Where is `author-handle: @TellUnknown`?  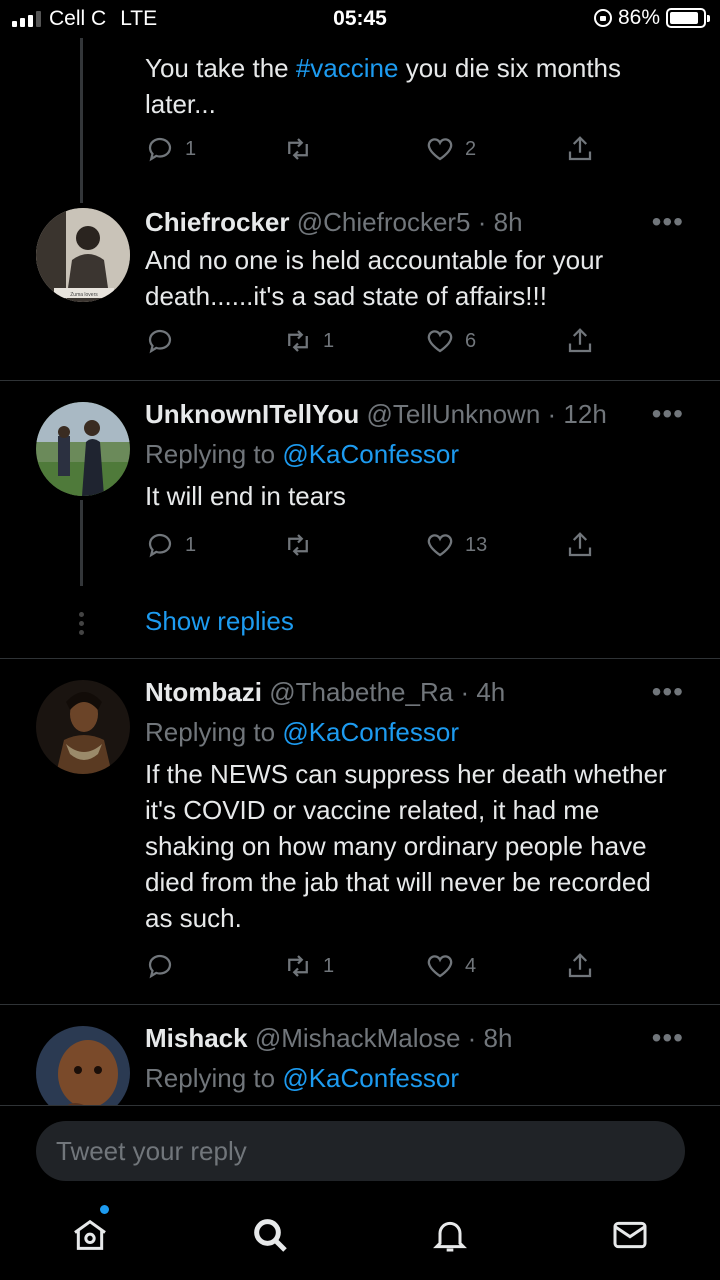
author-handle: @TellUnknown is located at coordinates (453, 414).